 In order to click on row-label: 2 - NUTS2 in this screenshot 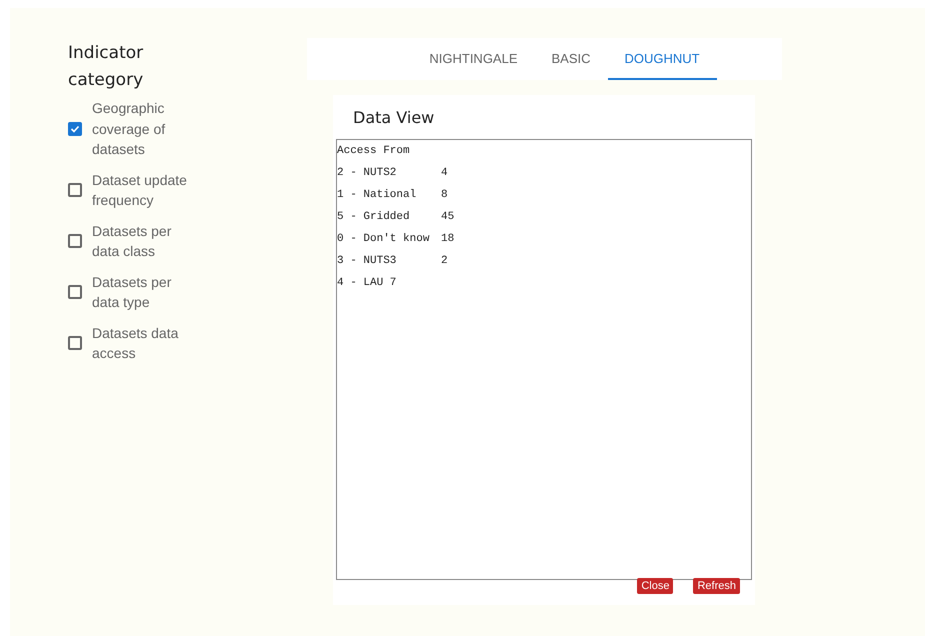, I will do `click(367, 174)`.